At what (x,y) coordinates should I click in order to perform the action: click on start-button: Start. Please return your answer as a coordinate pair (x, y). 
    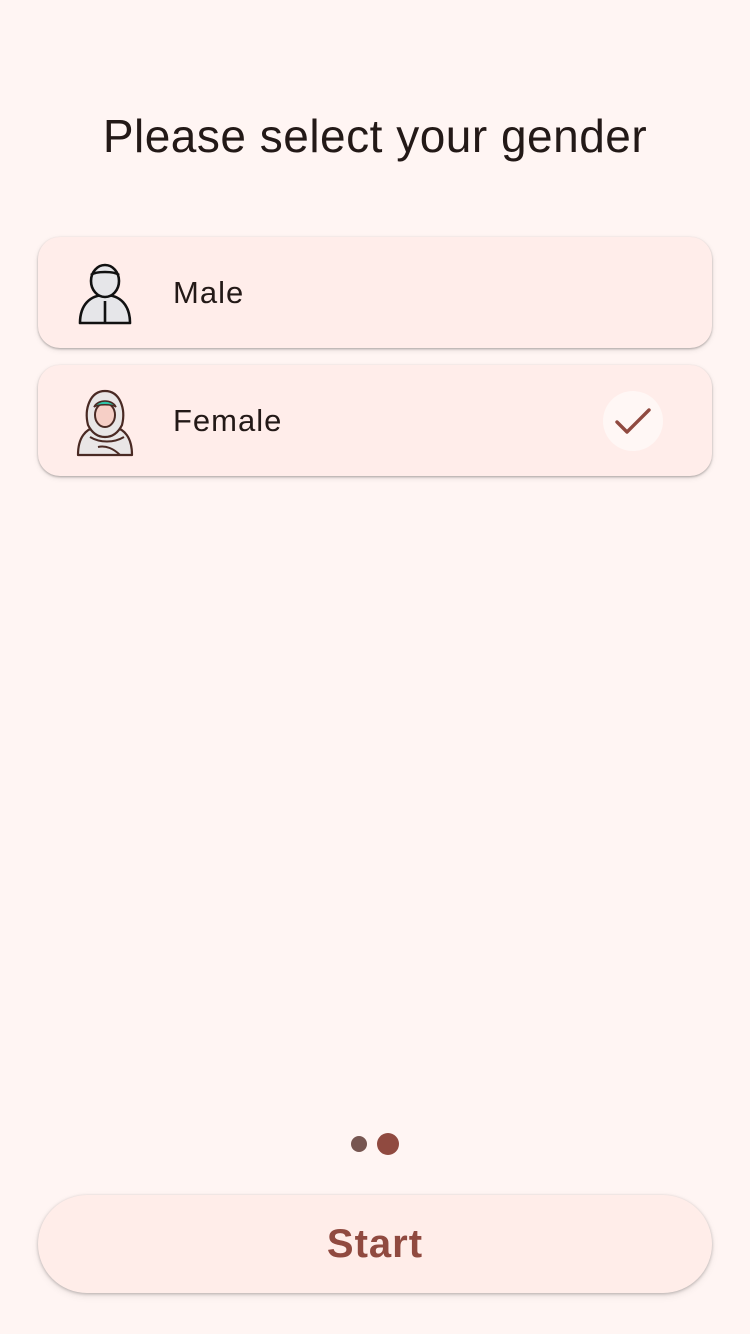
    Looking at the image, I should click on (375, 1244).